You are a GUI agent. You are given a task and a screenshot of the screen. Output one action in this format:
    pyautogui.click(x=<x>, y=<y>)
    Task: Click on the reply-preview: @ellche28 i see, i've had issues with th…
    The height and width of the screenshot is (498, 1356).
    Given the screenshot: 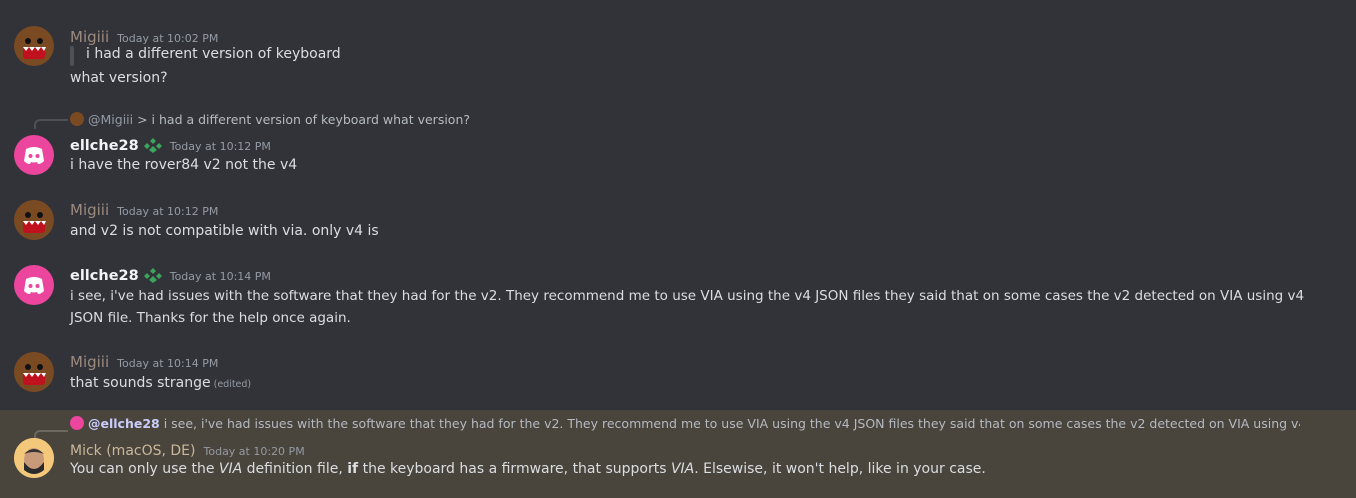 What is the action you would take?
    pyautogui.click(x=685, y=423)
    